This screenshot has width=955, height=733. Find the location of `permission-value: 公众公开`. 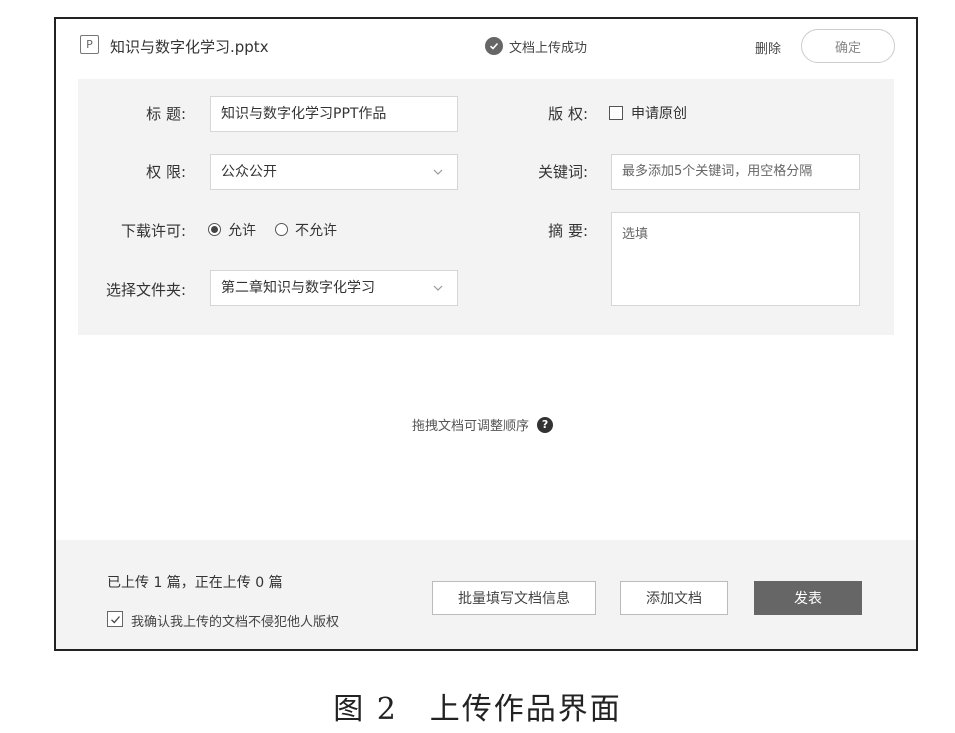

permission-value: 公众公开 is located at coordinates (249, 172).